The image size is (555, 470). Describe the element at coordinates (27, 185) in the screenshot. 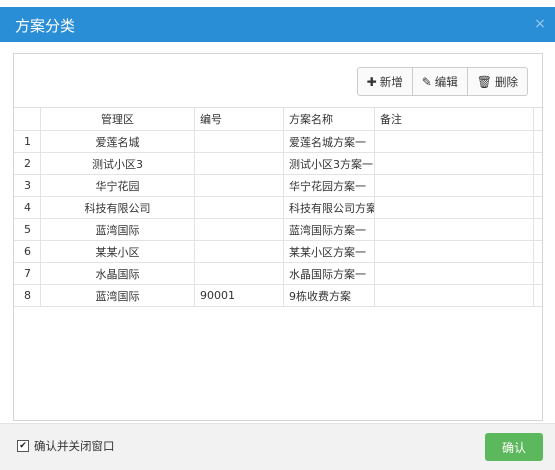

I see `row-index: 3` at that location.